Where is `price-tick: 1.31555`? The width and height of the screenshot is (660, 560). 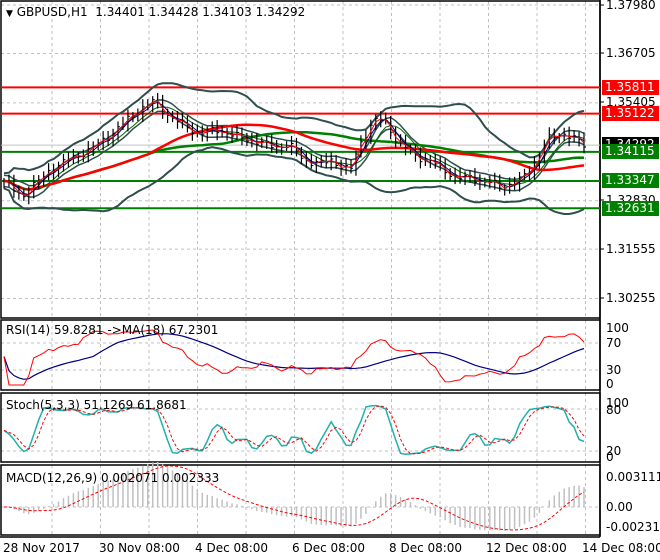
price-tick: 1.31555 is located at coordinates (631, 249).